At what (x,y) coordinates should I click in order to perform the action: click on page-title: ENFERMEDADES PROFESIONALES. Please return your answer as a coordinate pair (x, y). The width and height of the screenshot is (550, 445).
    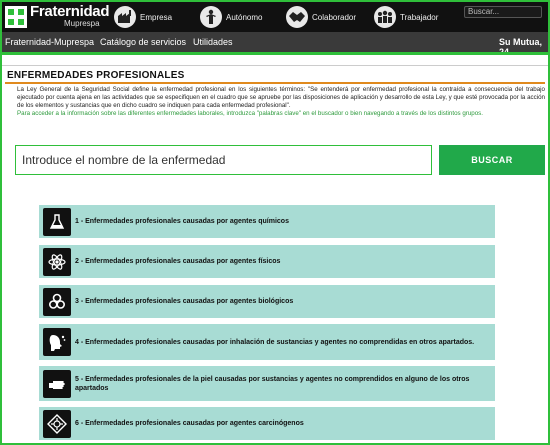
    Looking at the image, I should click on (96, 75).